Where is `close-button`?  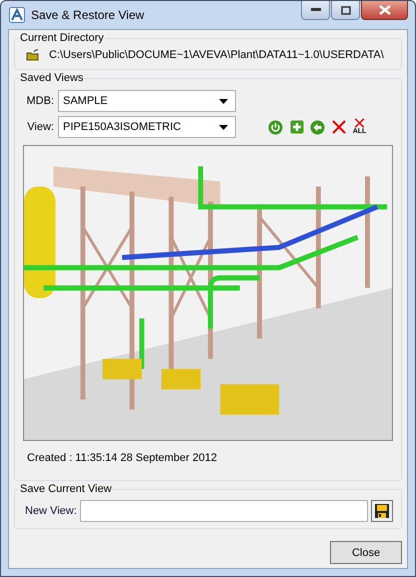
close-button is located at coordinates (384, 10).